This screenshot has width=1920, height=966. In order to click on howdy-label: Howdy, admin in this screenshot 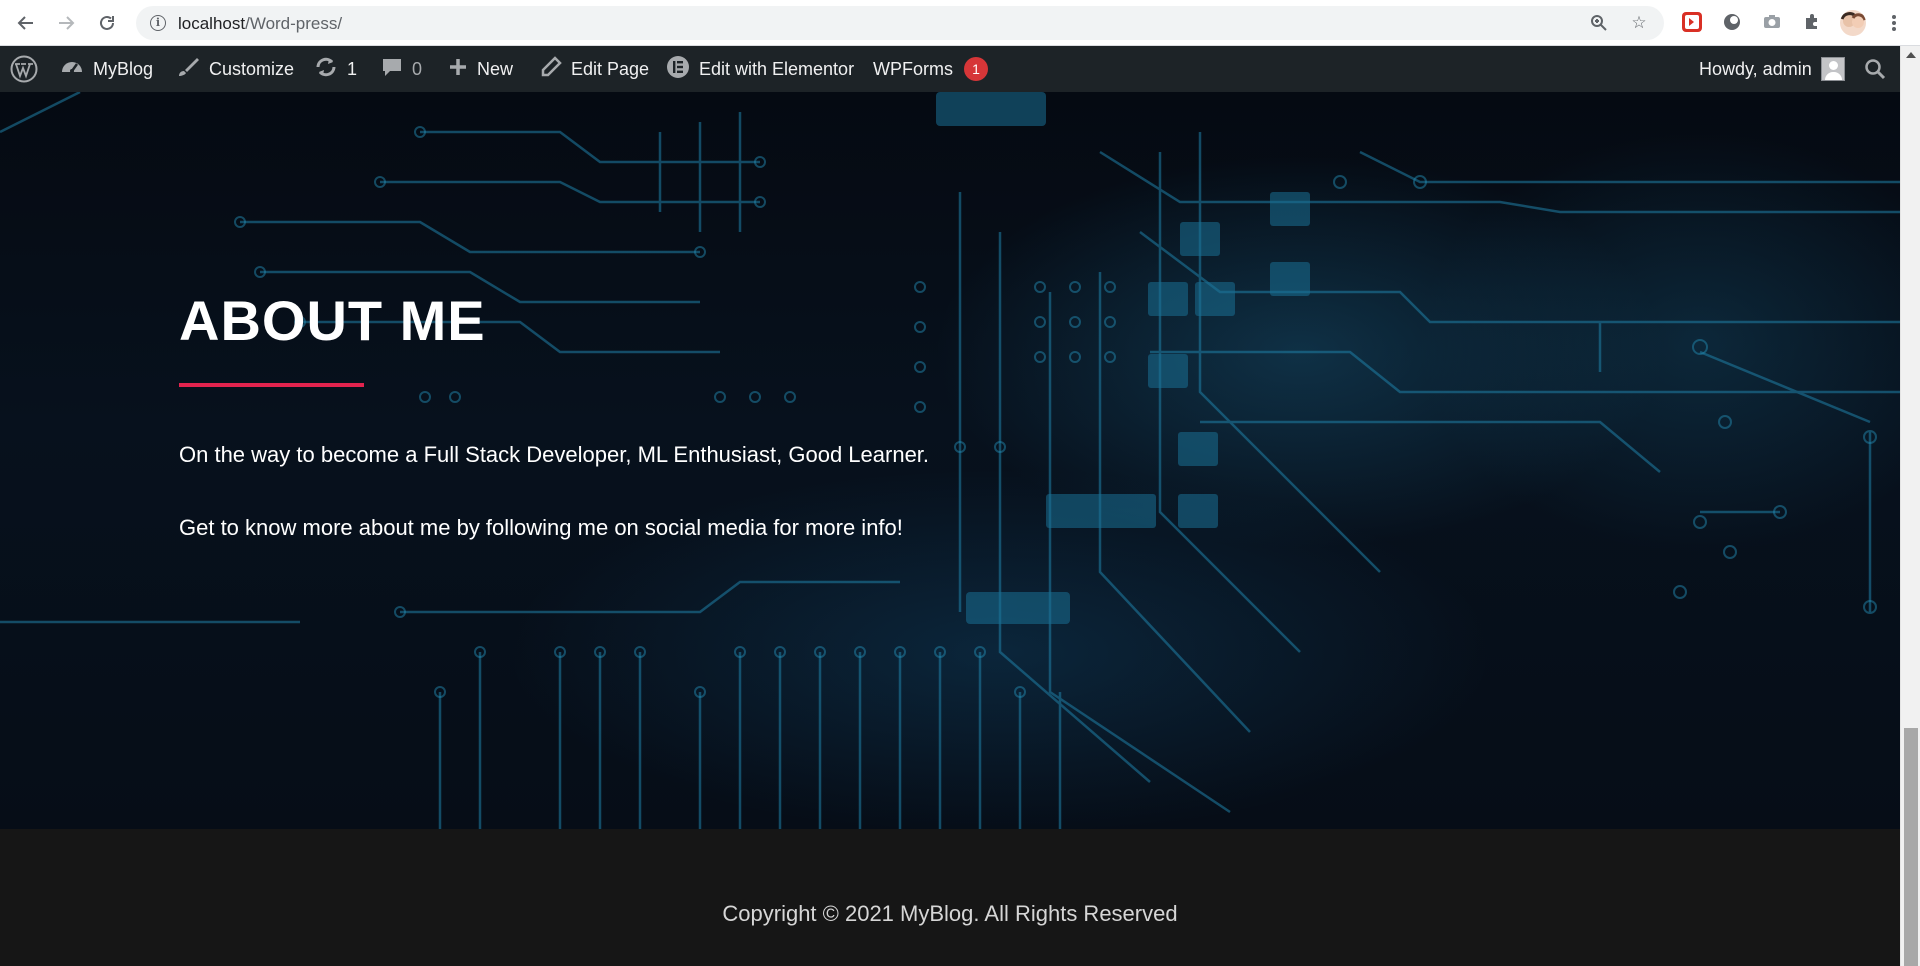, I will do `click(1755, 68)`.